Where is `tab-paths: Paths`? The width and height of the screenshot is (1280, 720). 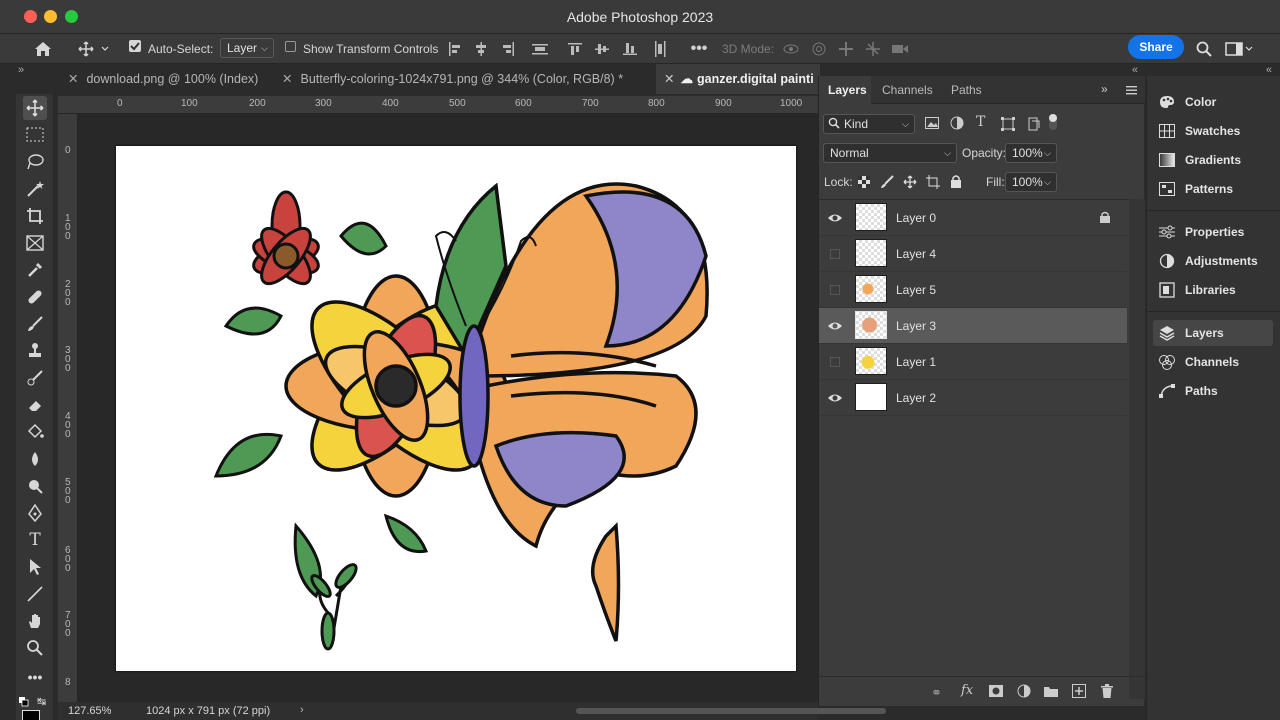 tab-paths: Paths is located at coordinates (966, 90).